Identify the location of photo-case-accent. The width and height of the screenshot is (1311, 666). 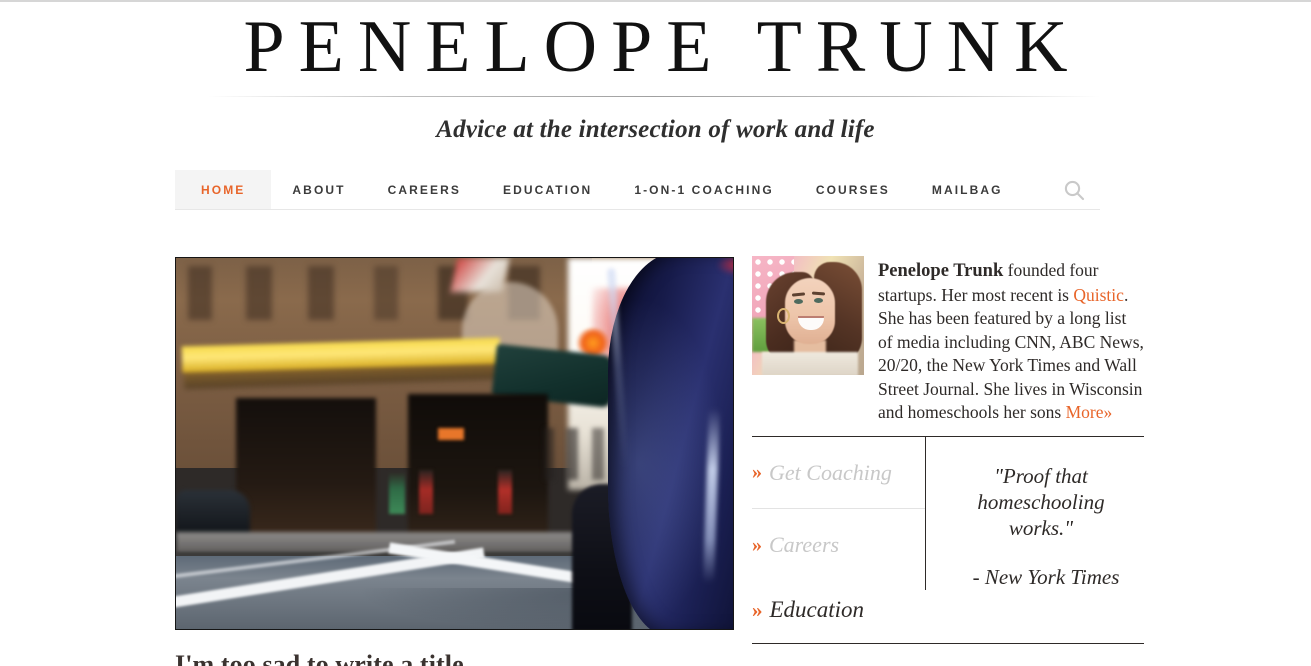
(724, 267).